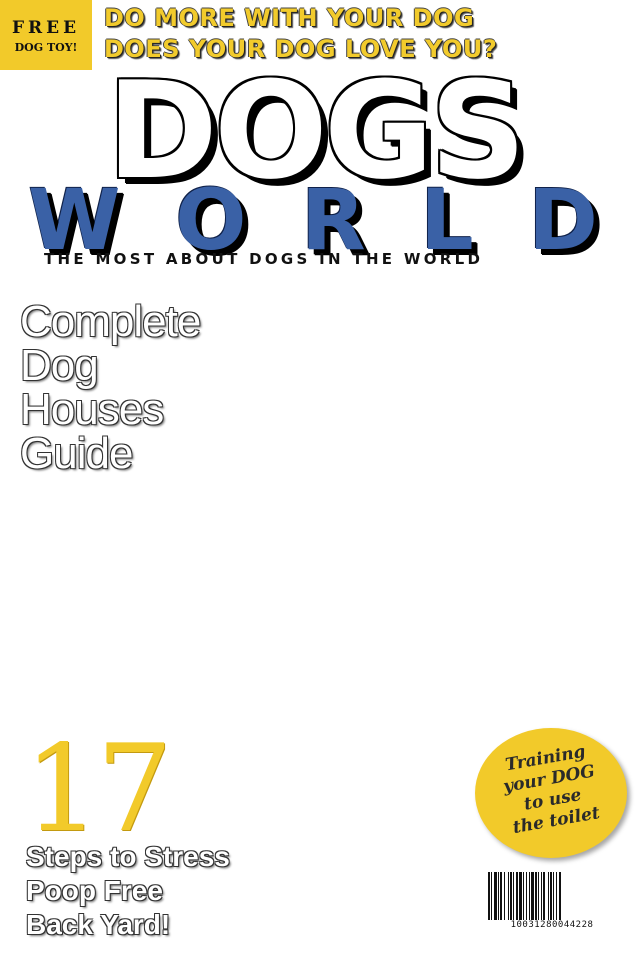  What do you see at coordinates (551, 789) in the screenshot?
I see `callout-text: Training your DOG to use the toilet` at bounding box center [551, 789].